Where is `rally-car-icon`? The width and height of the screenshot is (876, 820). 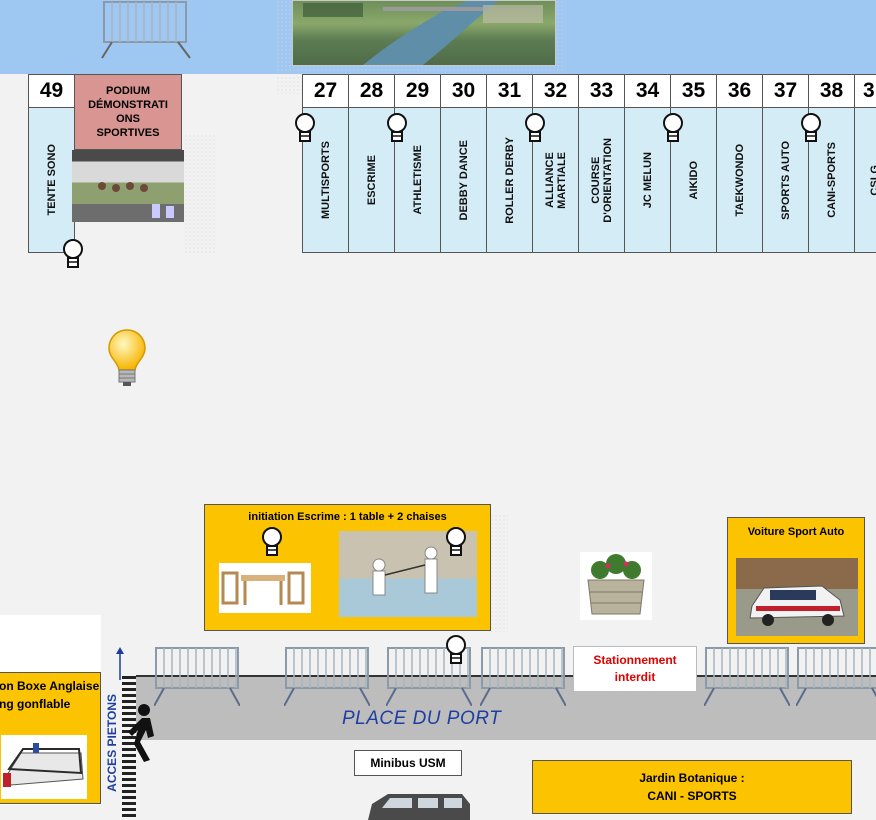
rally-car-icon is located at coordinates (797, 605).